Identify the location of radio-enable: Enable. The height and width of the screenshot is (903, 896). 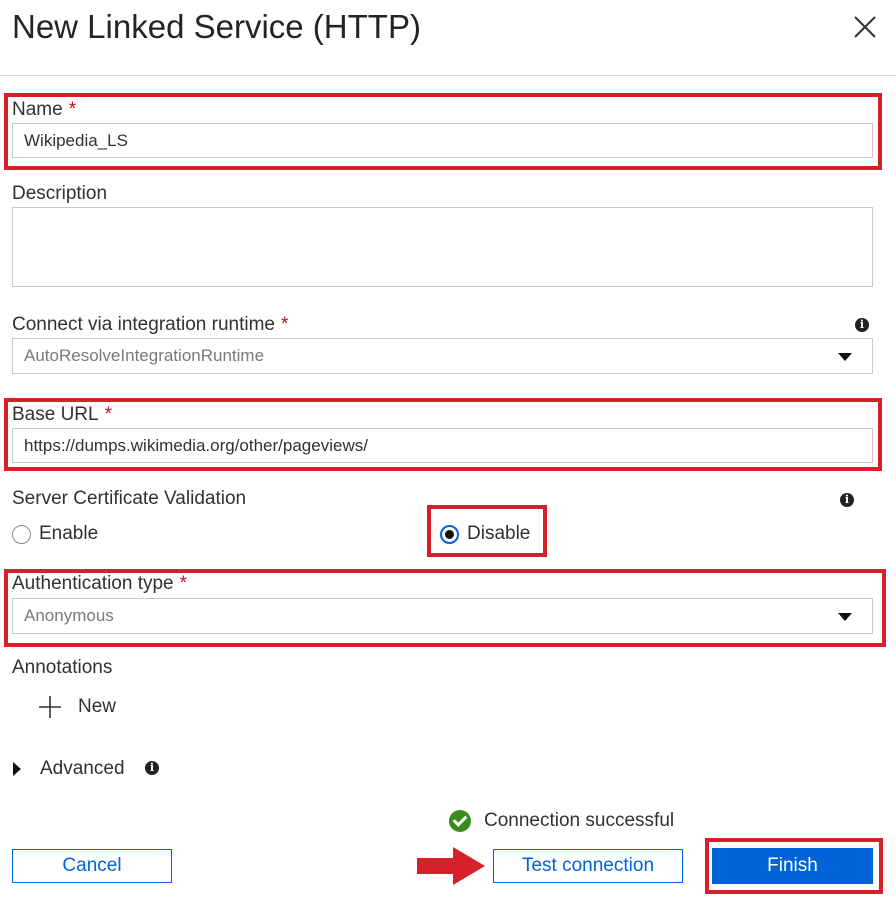
(55, 534).